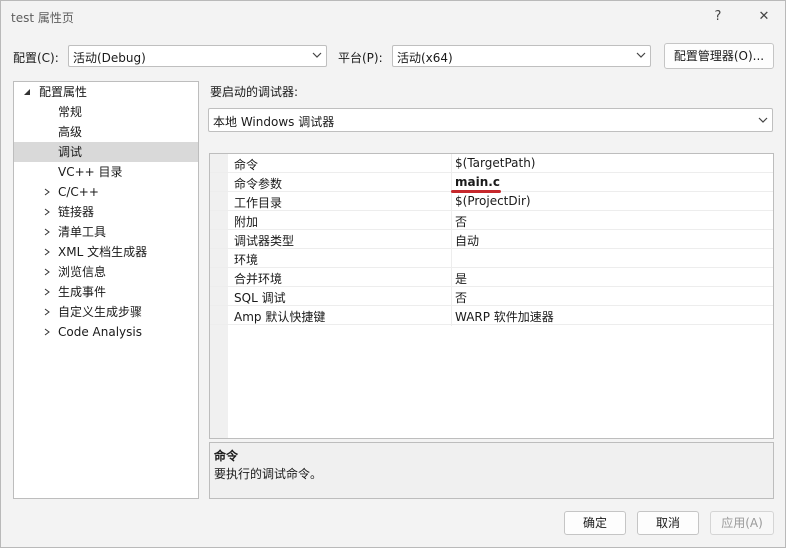  Describe the element at coordinates (264, 241) in the screenshot. I see `property-name: 调试器类型` at that location.